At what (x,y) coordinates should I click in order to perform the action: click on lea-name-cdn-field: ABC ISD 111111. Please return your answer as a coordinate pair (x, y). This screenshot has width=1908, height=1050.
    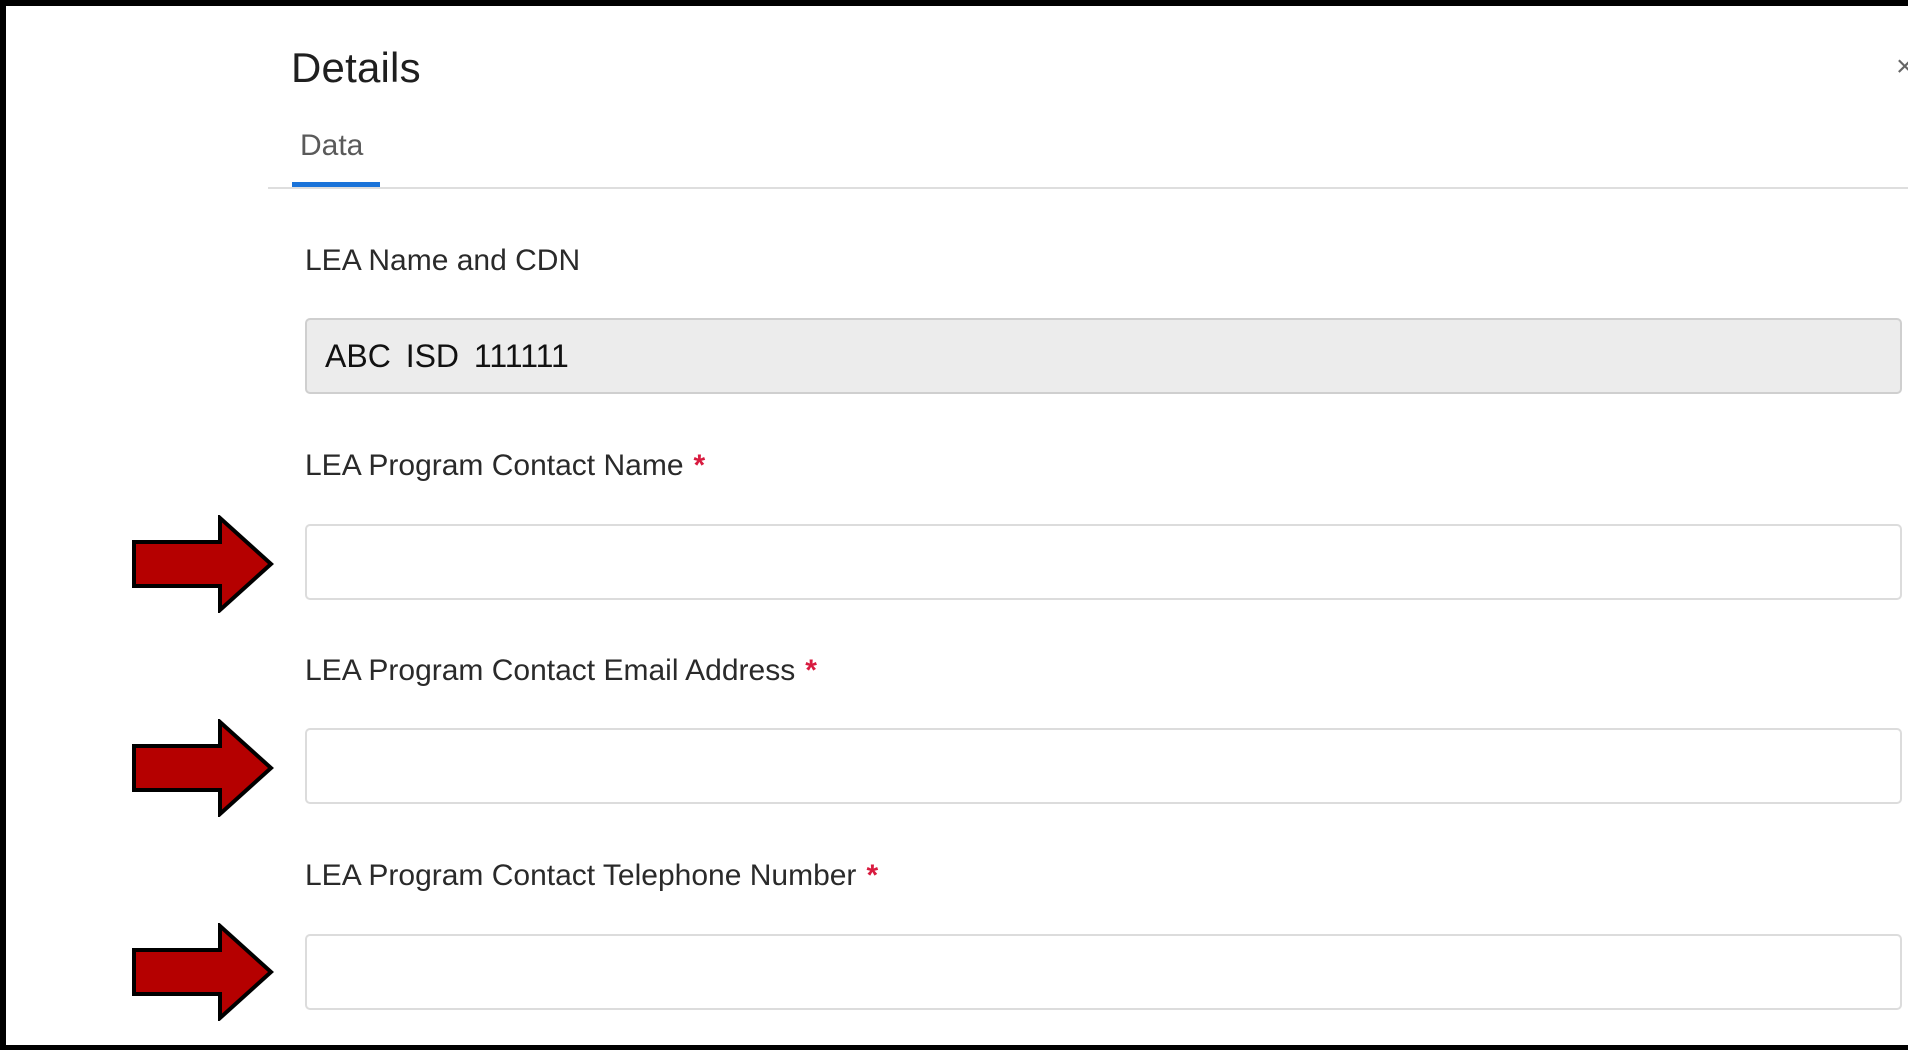
    Looking at the image, I should click on (1103, 356).